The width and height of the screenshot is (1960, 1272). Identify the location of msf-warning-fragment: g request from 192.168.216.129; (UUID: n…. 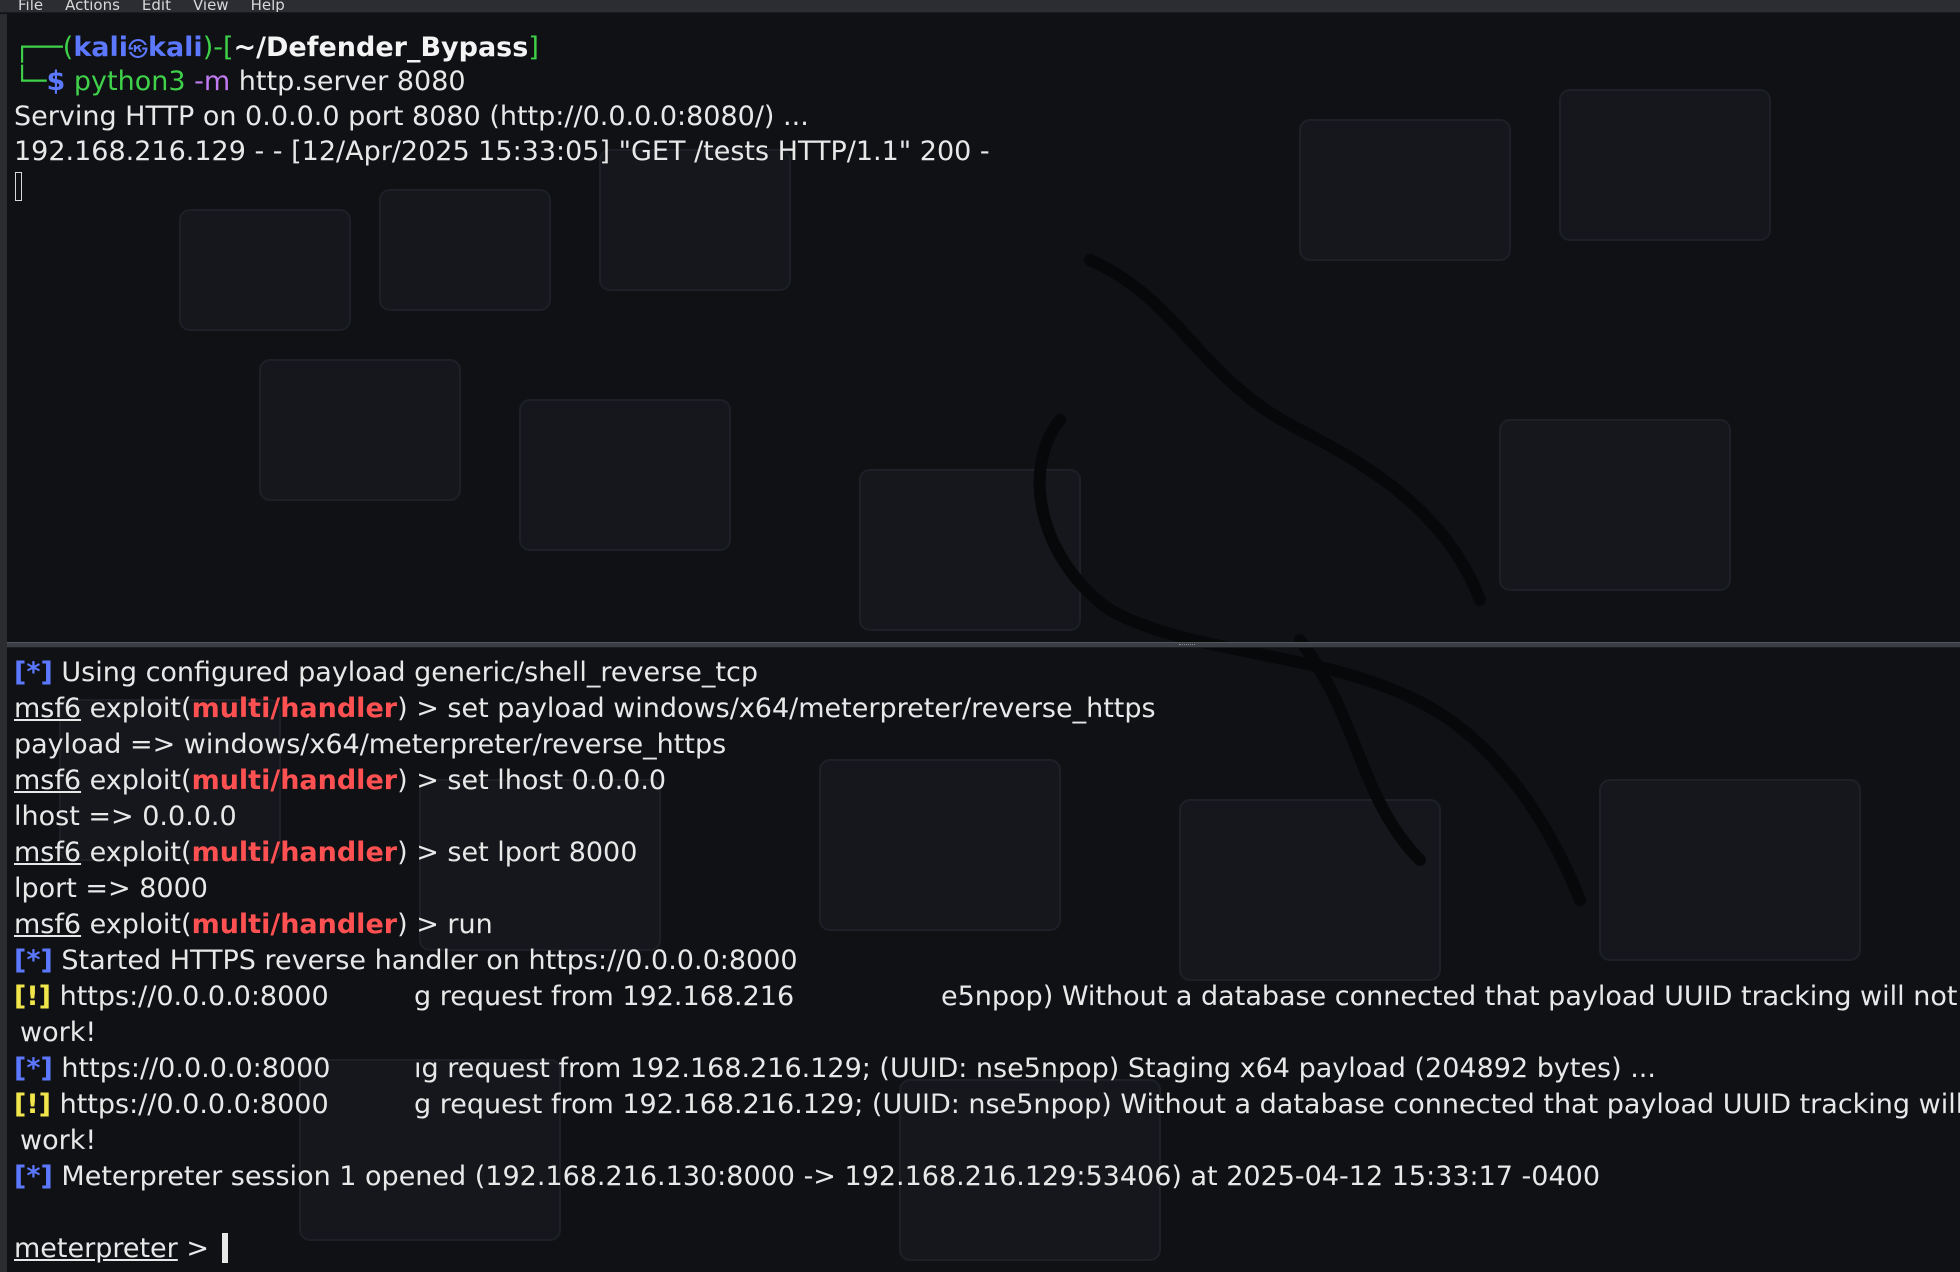
(1187, 1104).